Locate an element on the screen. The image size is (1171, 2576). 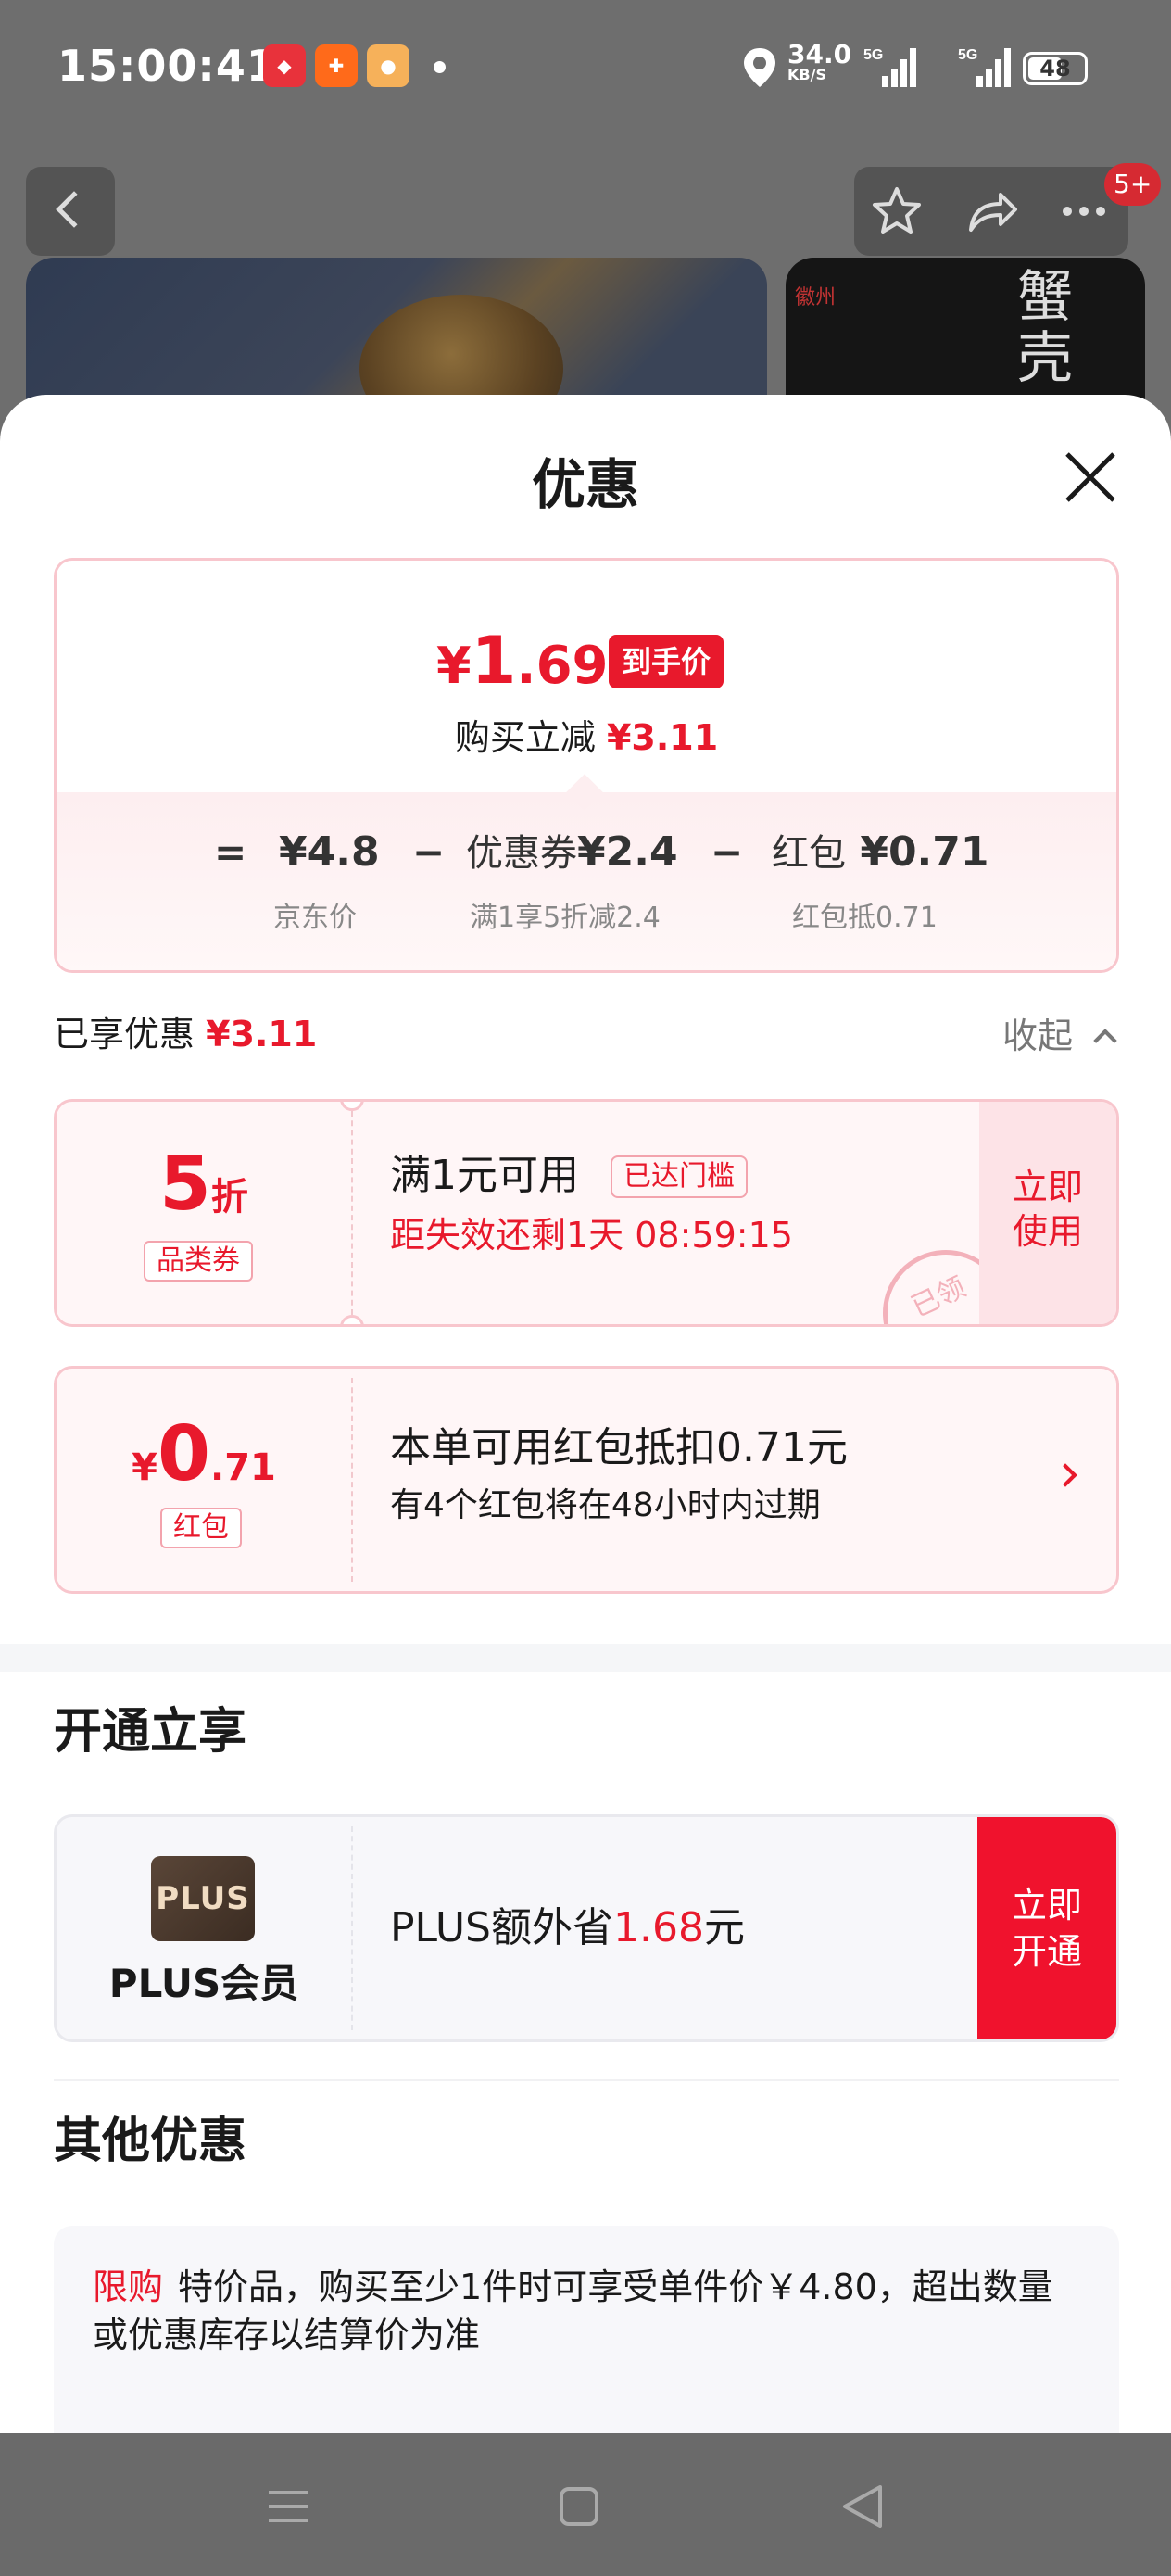
system-nav-bar is located at coordinates (585, 2504).